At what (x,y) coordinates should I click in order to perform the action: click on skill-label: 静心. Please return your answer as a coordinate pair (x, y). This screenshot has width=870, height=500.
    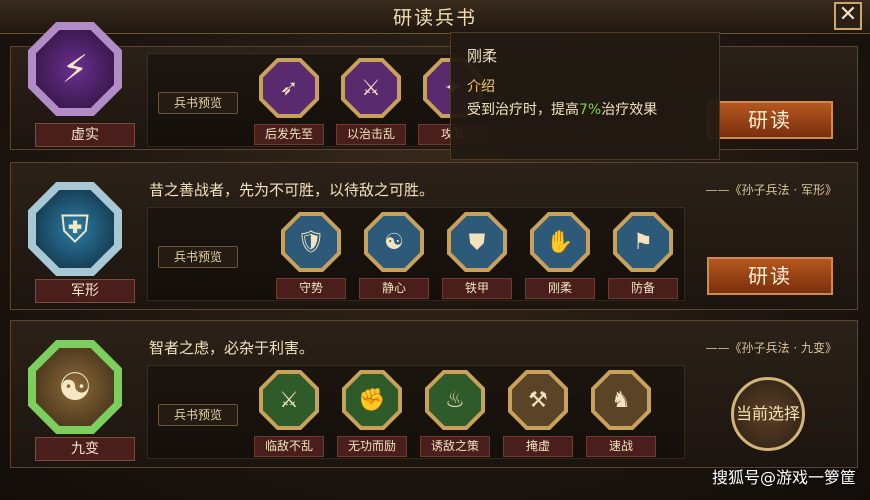
    Looking at the image, I should click on (394, 288).